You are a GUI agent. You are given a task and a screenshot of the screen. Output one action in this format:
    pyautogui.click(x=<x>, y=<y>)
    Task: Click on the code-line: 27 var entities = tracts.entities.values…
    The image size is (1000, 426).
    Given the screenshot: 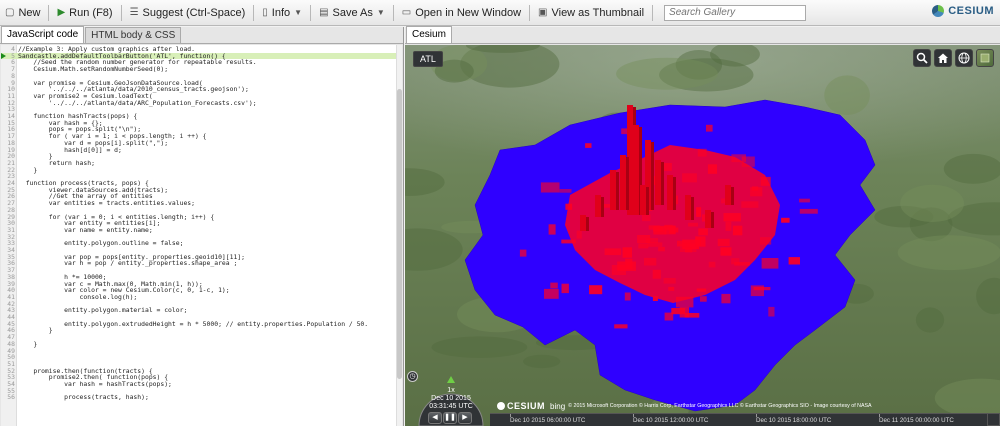 What is the action you would take?
    pyautogui.click(x=199, y=203)
    